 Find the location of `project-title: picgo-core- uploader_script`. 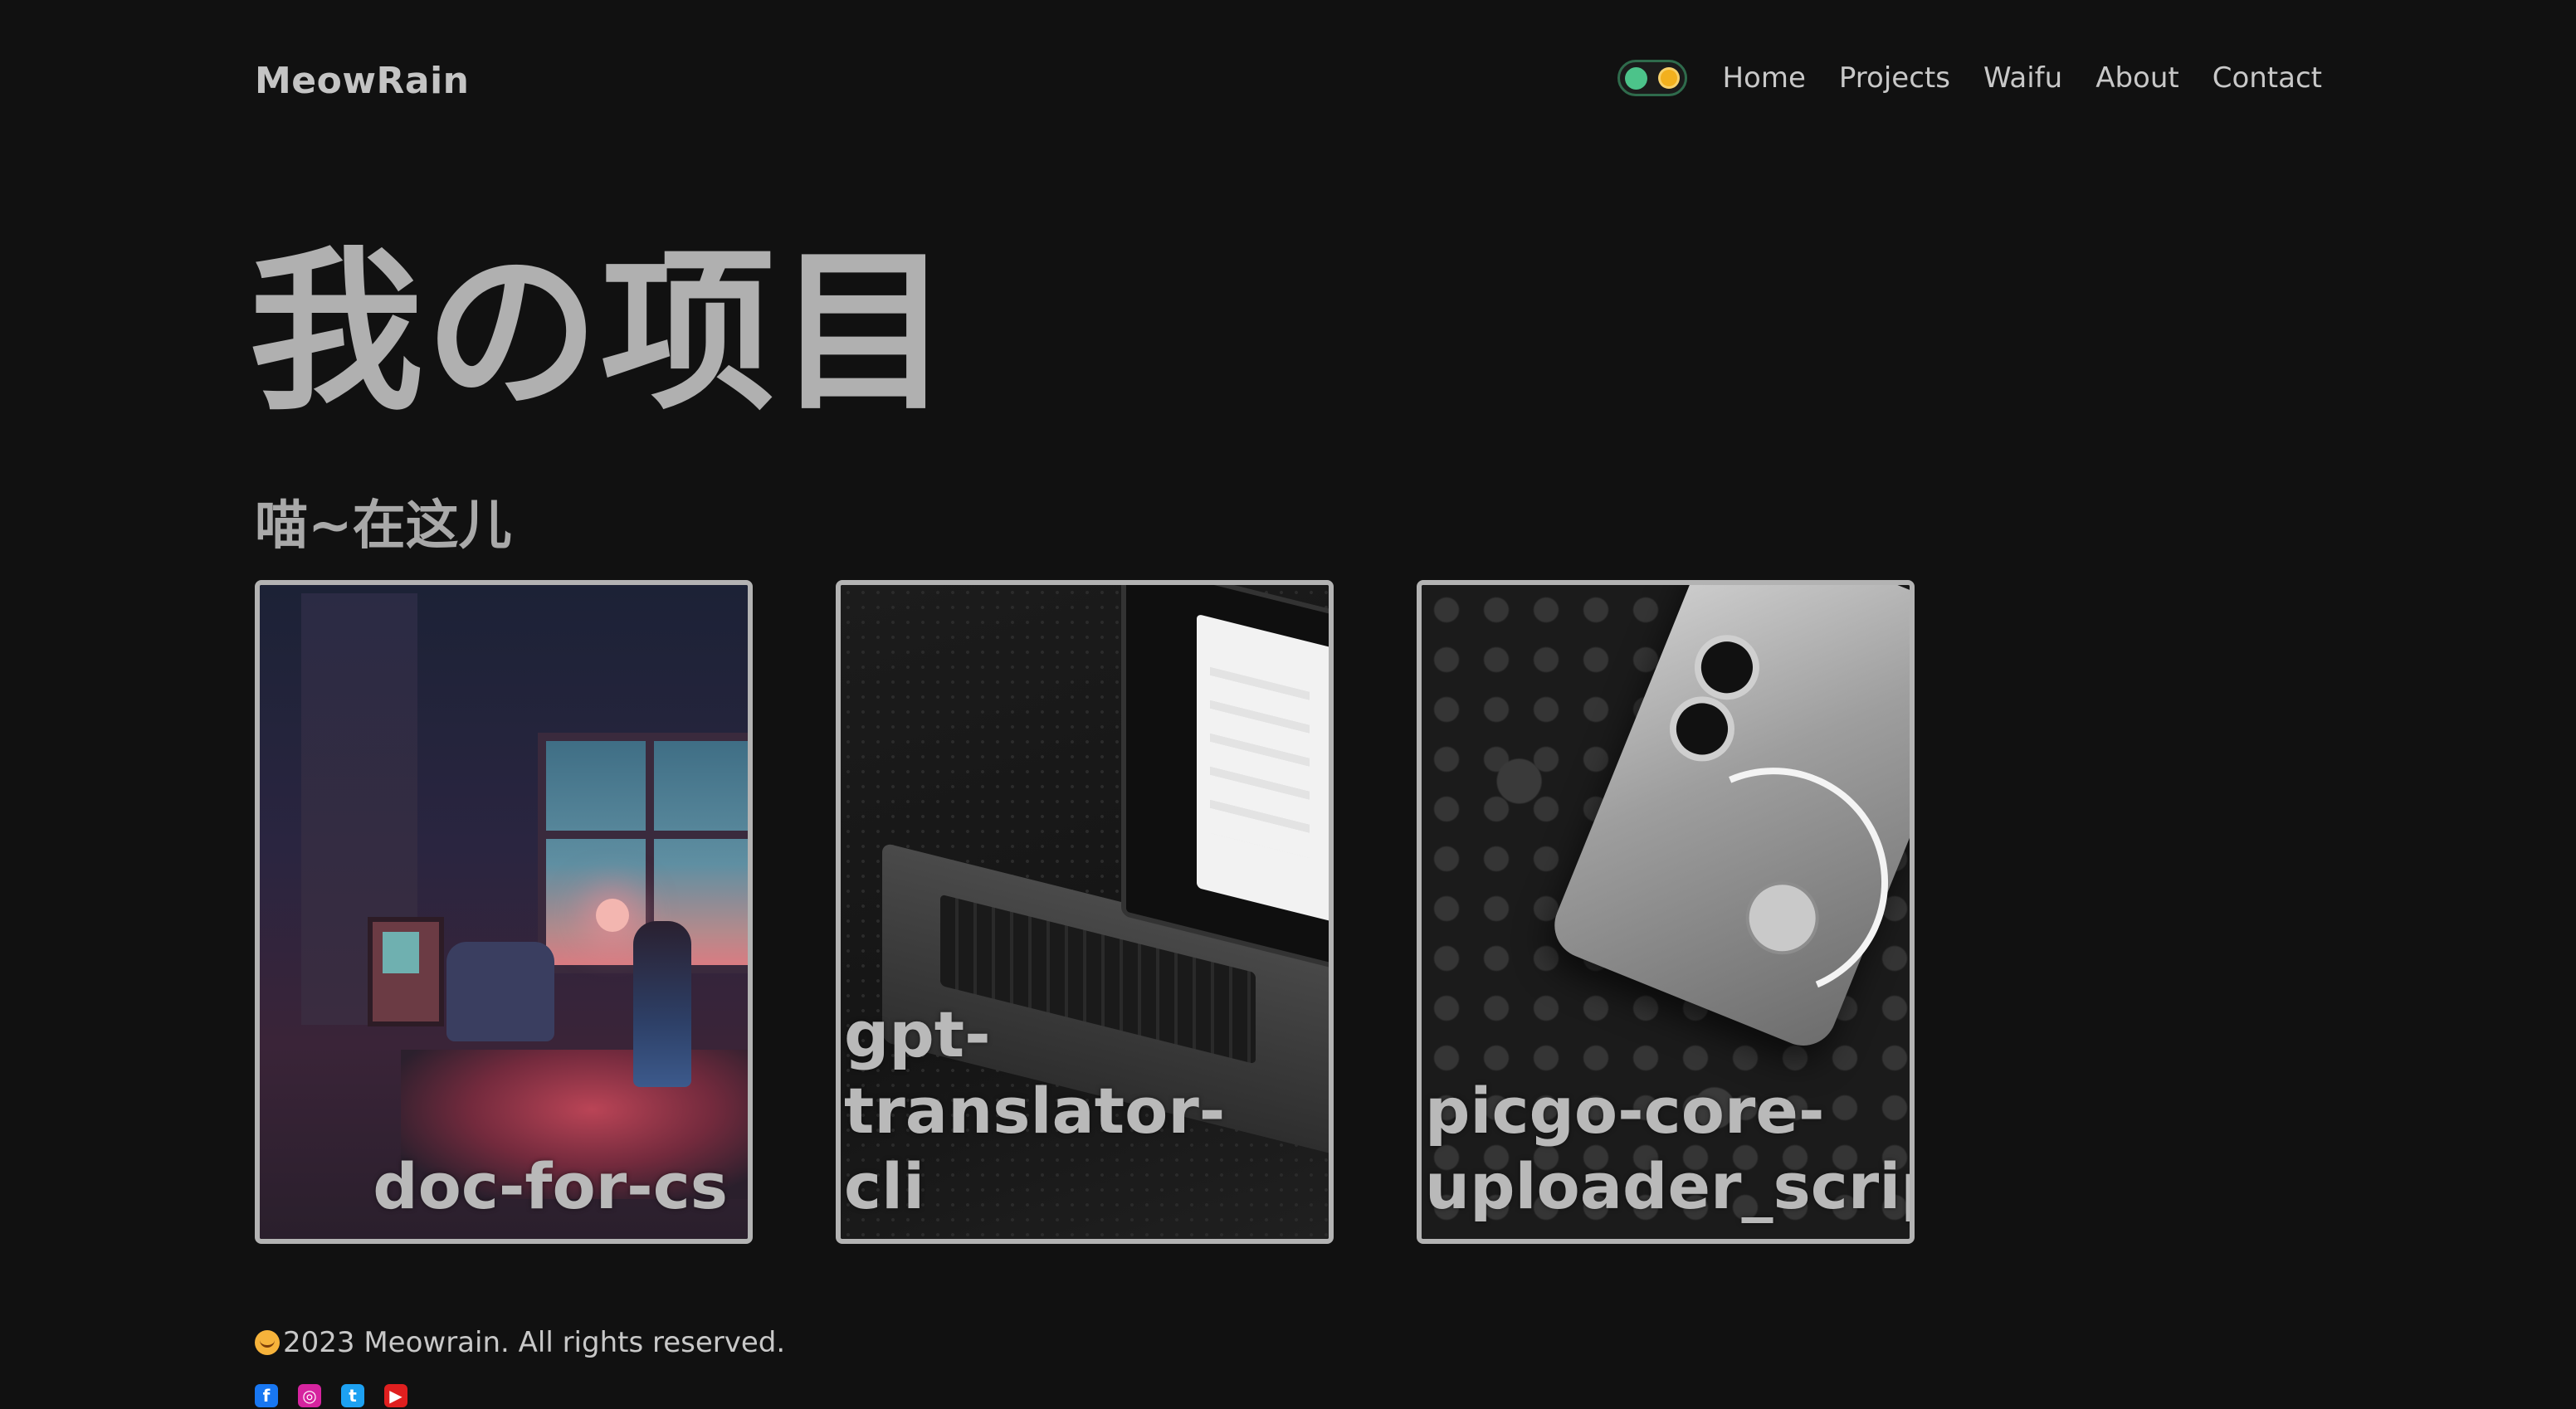

project-title: picgo-core- uploader_script is located at coordinates (1668, 1148).